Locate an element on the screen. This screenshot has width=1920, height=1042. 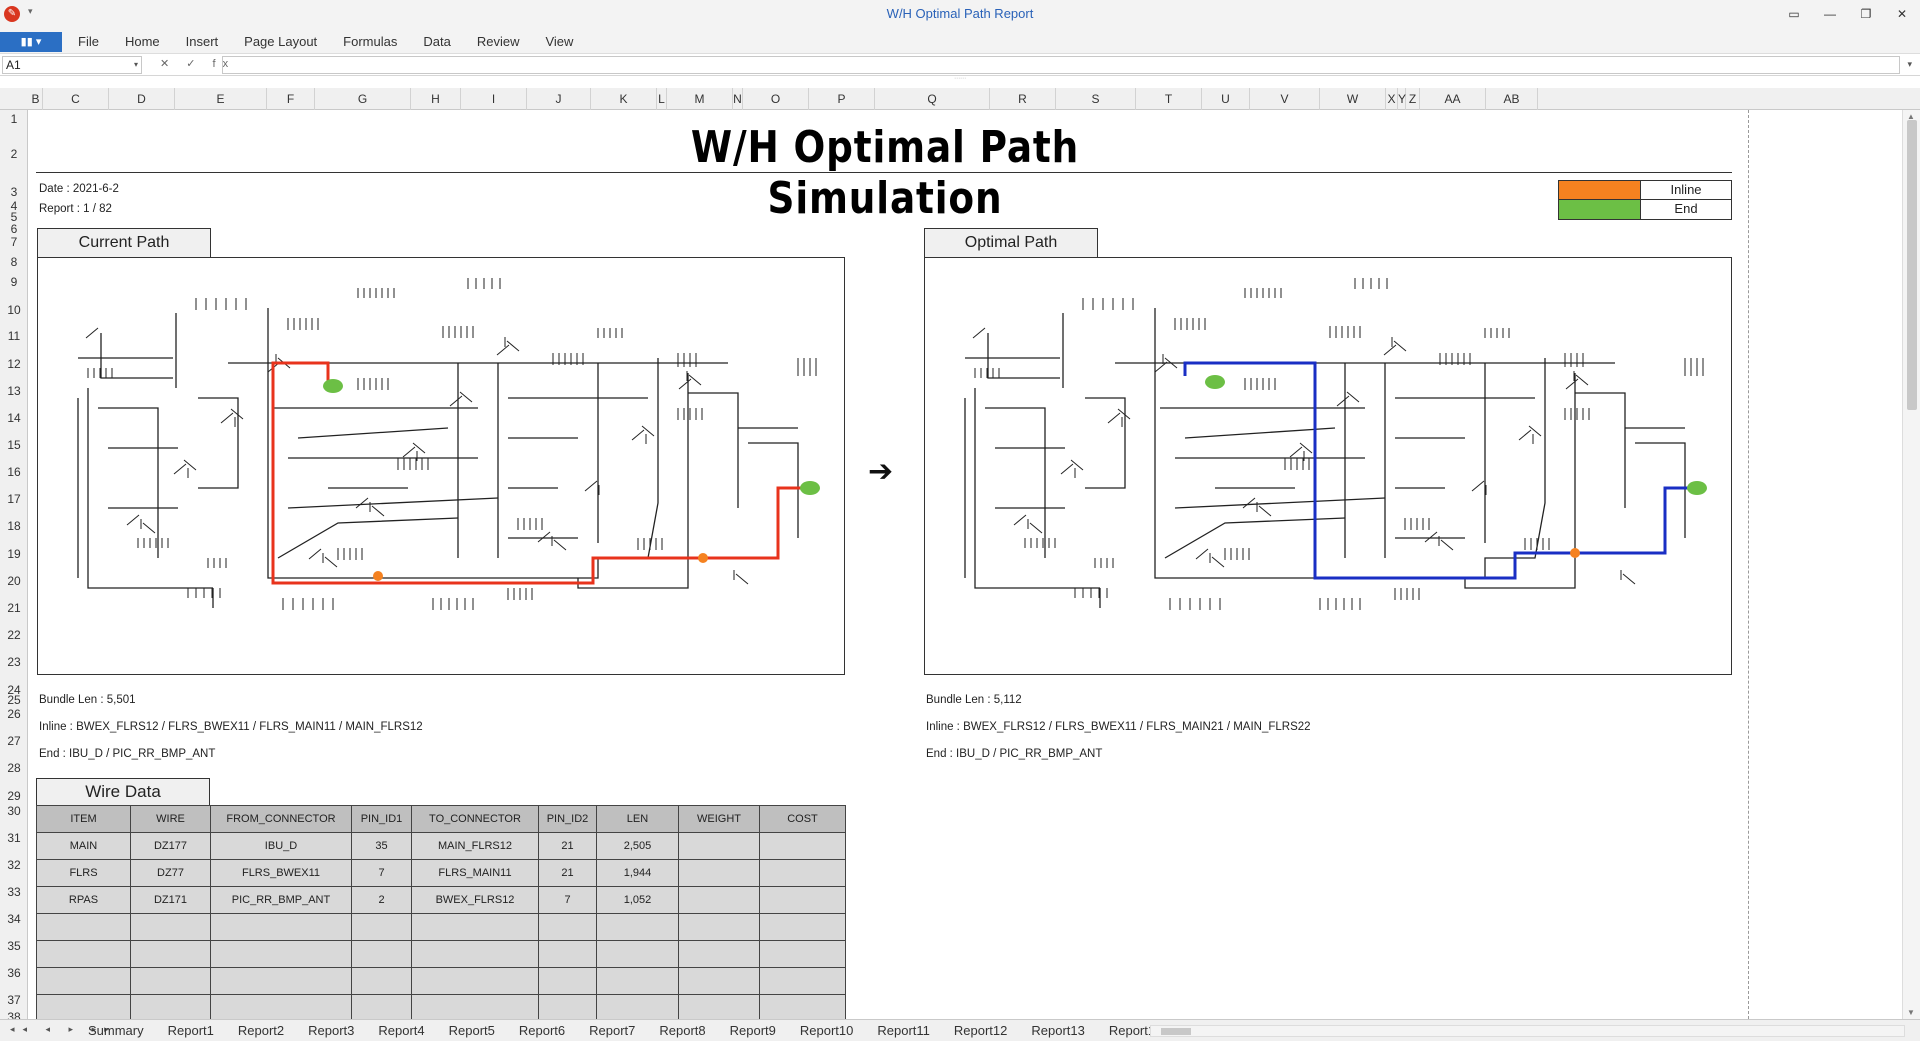
app-menu-button: ▮▮ ▾ is located at coordinates (31, 42).